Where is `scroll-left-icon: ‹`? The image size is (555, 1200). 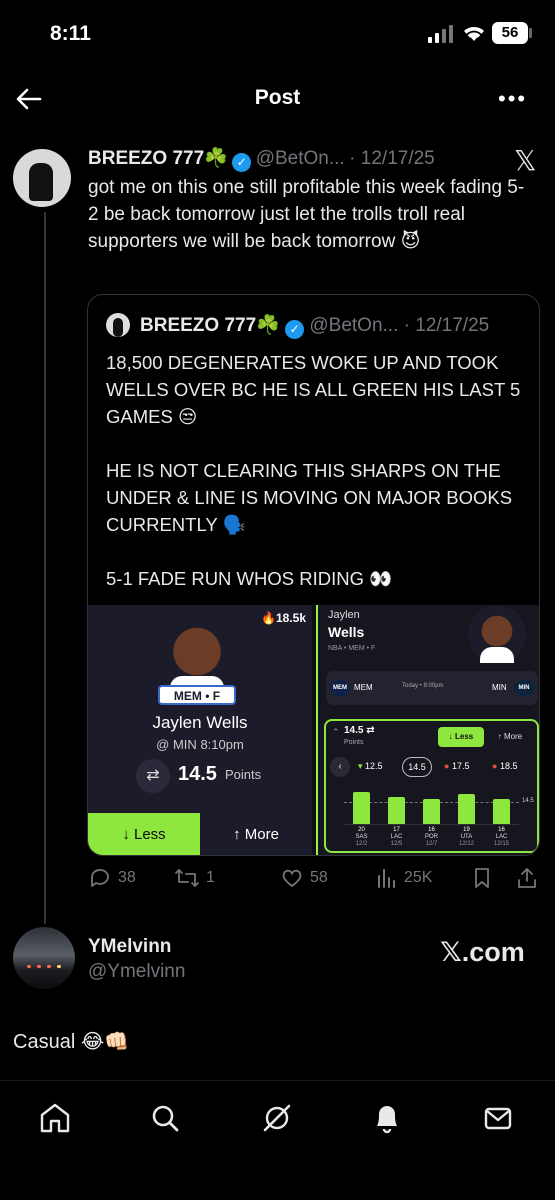 scroll-left-icon: ‹ is located at coordinates (340, 767).